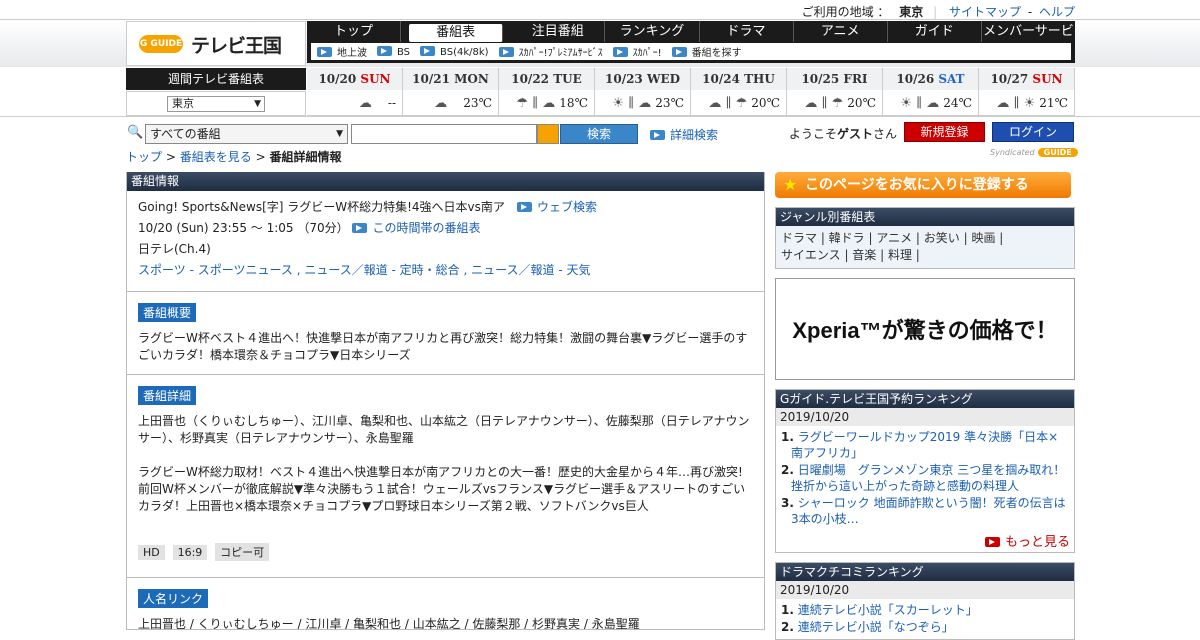 The image size is (1200, 640). Describe the element at coordinates (923, 185) in the screenshot. I see `add-favorite-button: ★ このページをお気に入りに登録する` at that location.